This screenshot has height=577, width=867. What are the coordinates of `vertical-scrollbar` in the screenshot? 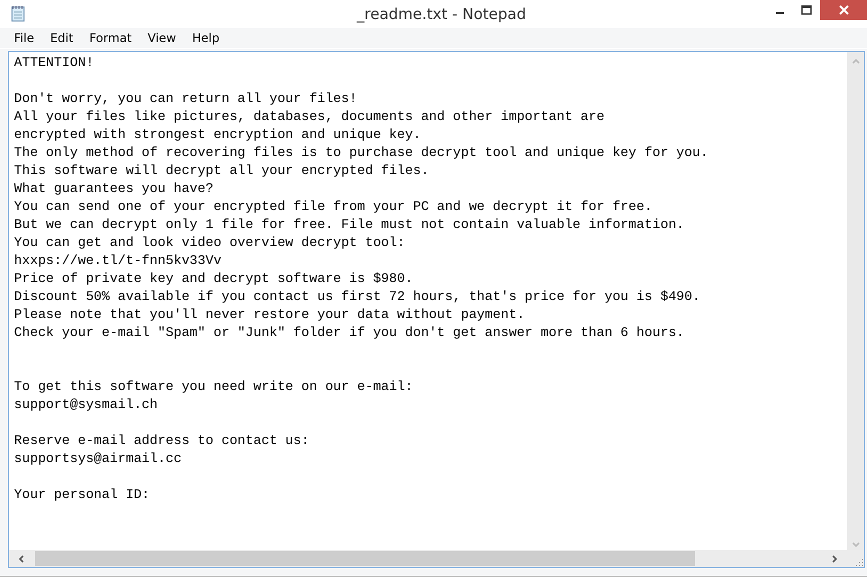 It's located at (855, 301).